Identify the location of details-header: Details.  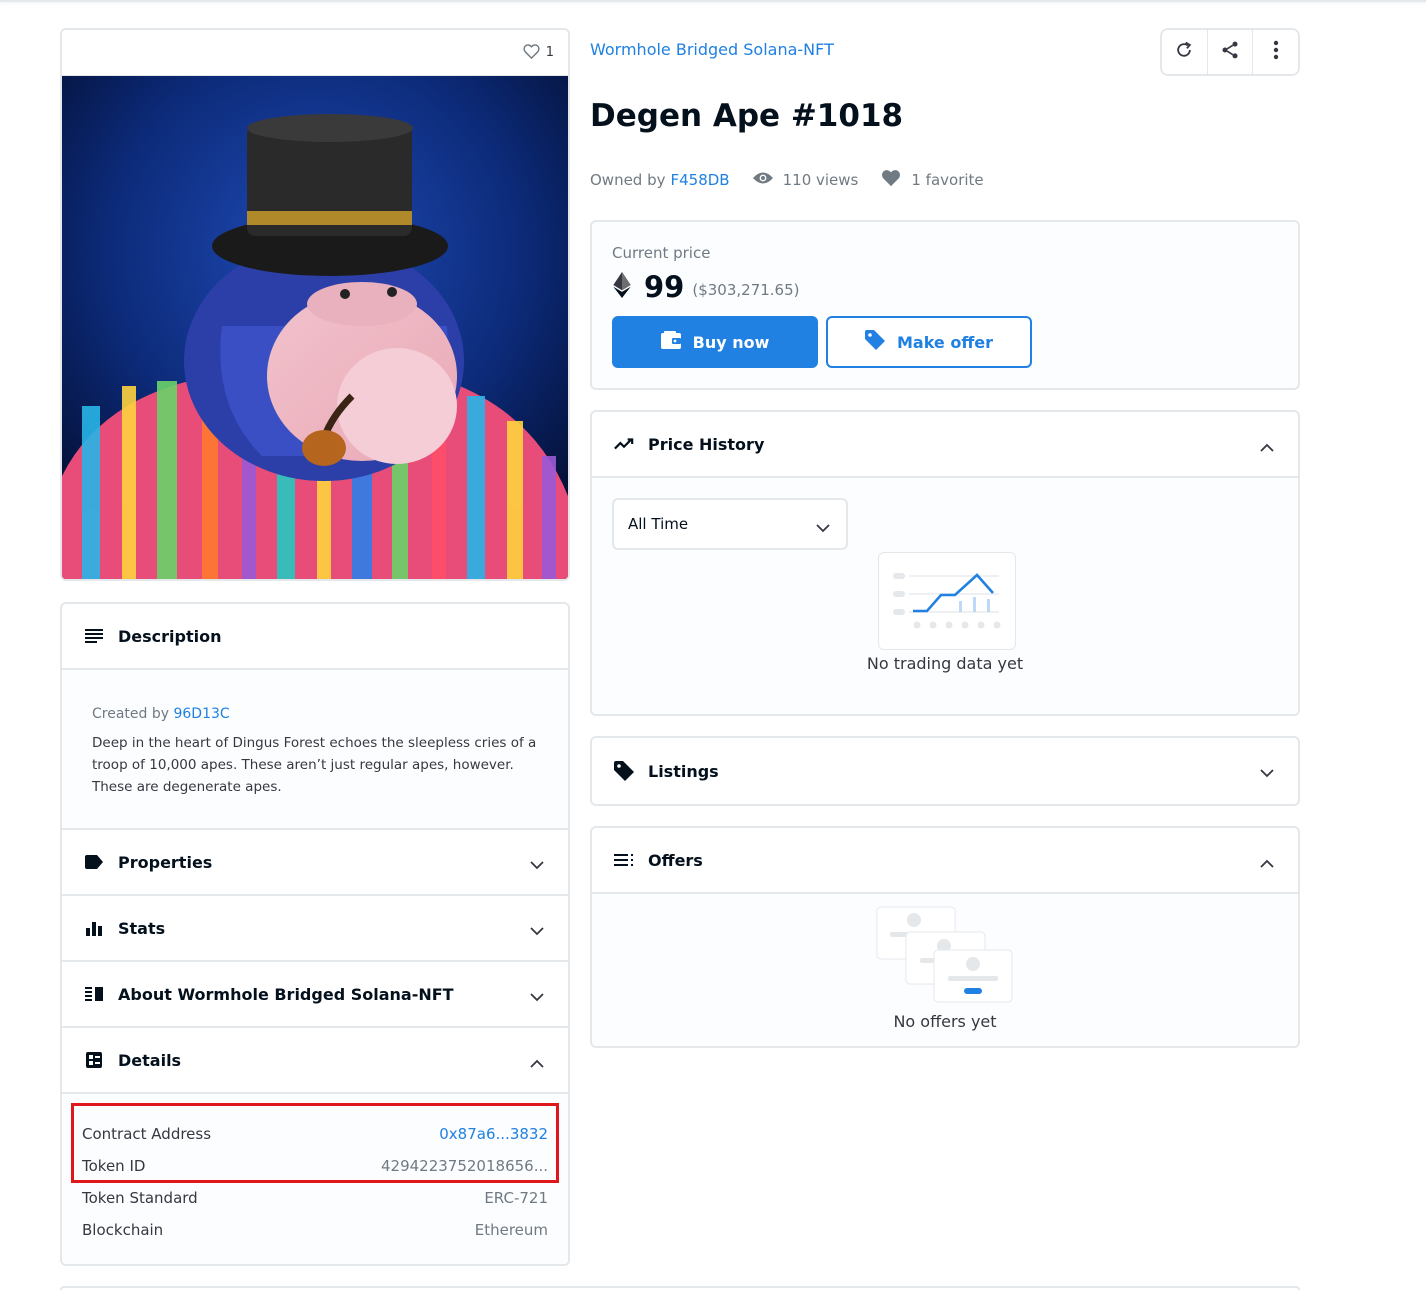
(315, 1061).